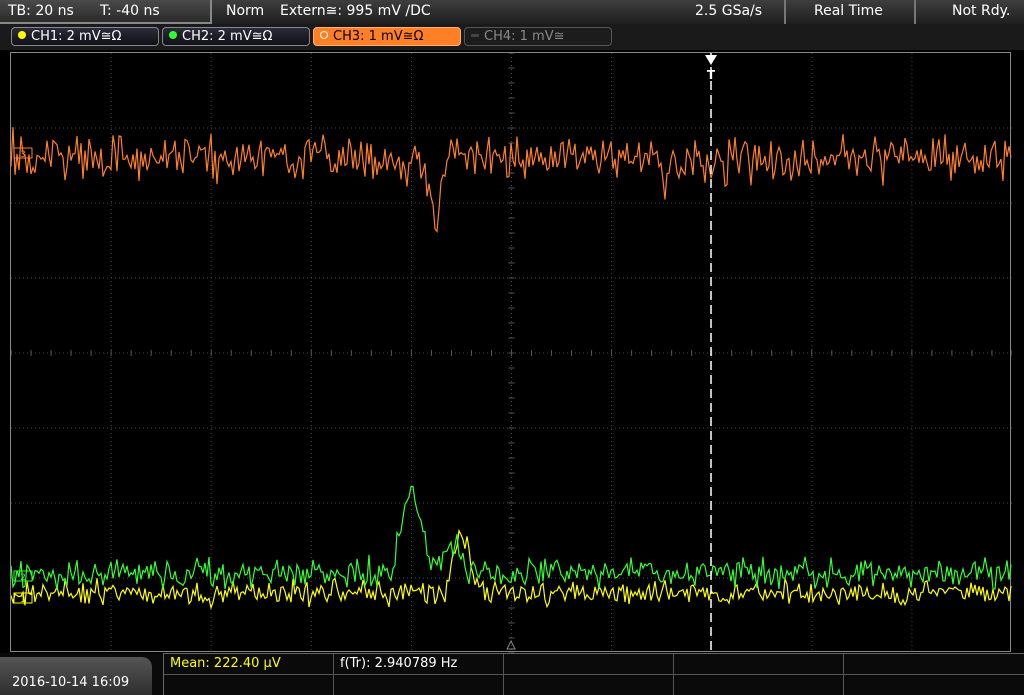  What do you see at coordinates (511, 644) in the screenshot?
I see `horizontal-position-icon` at bounding box center [511, 644].